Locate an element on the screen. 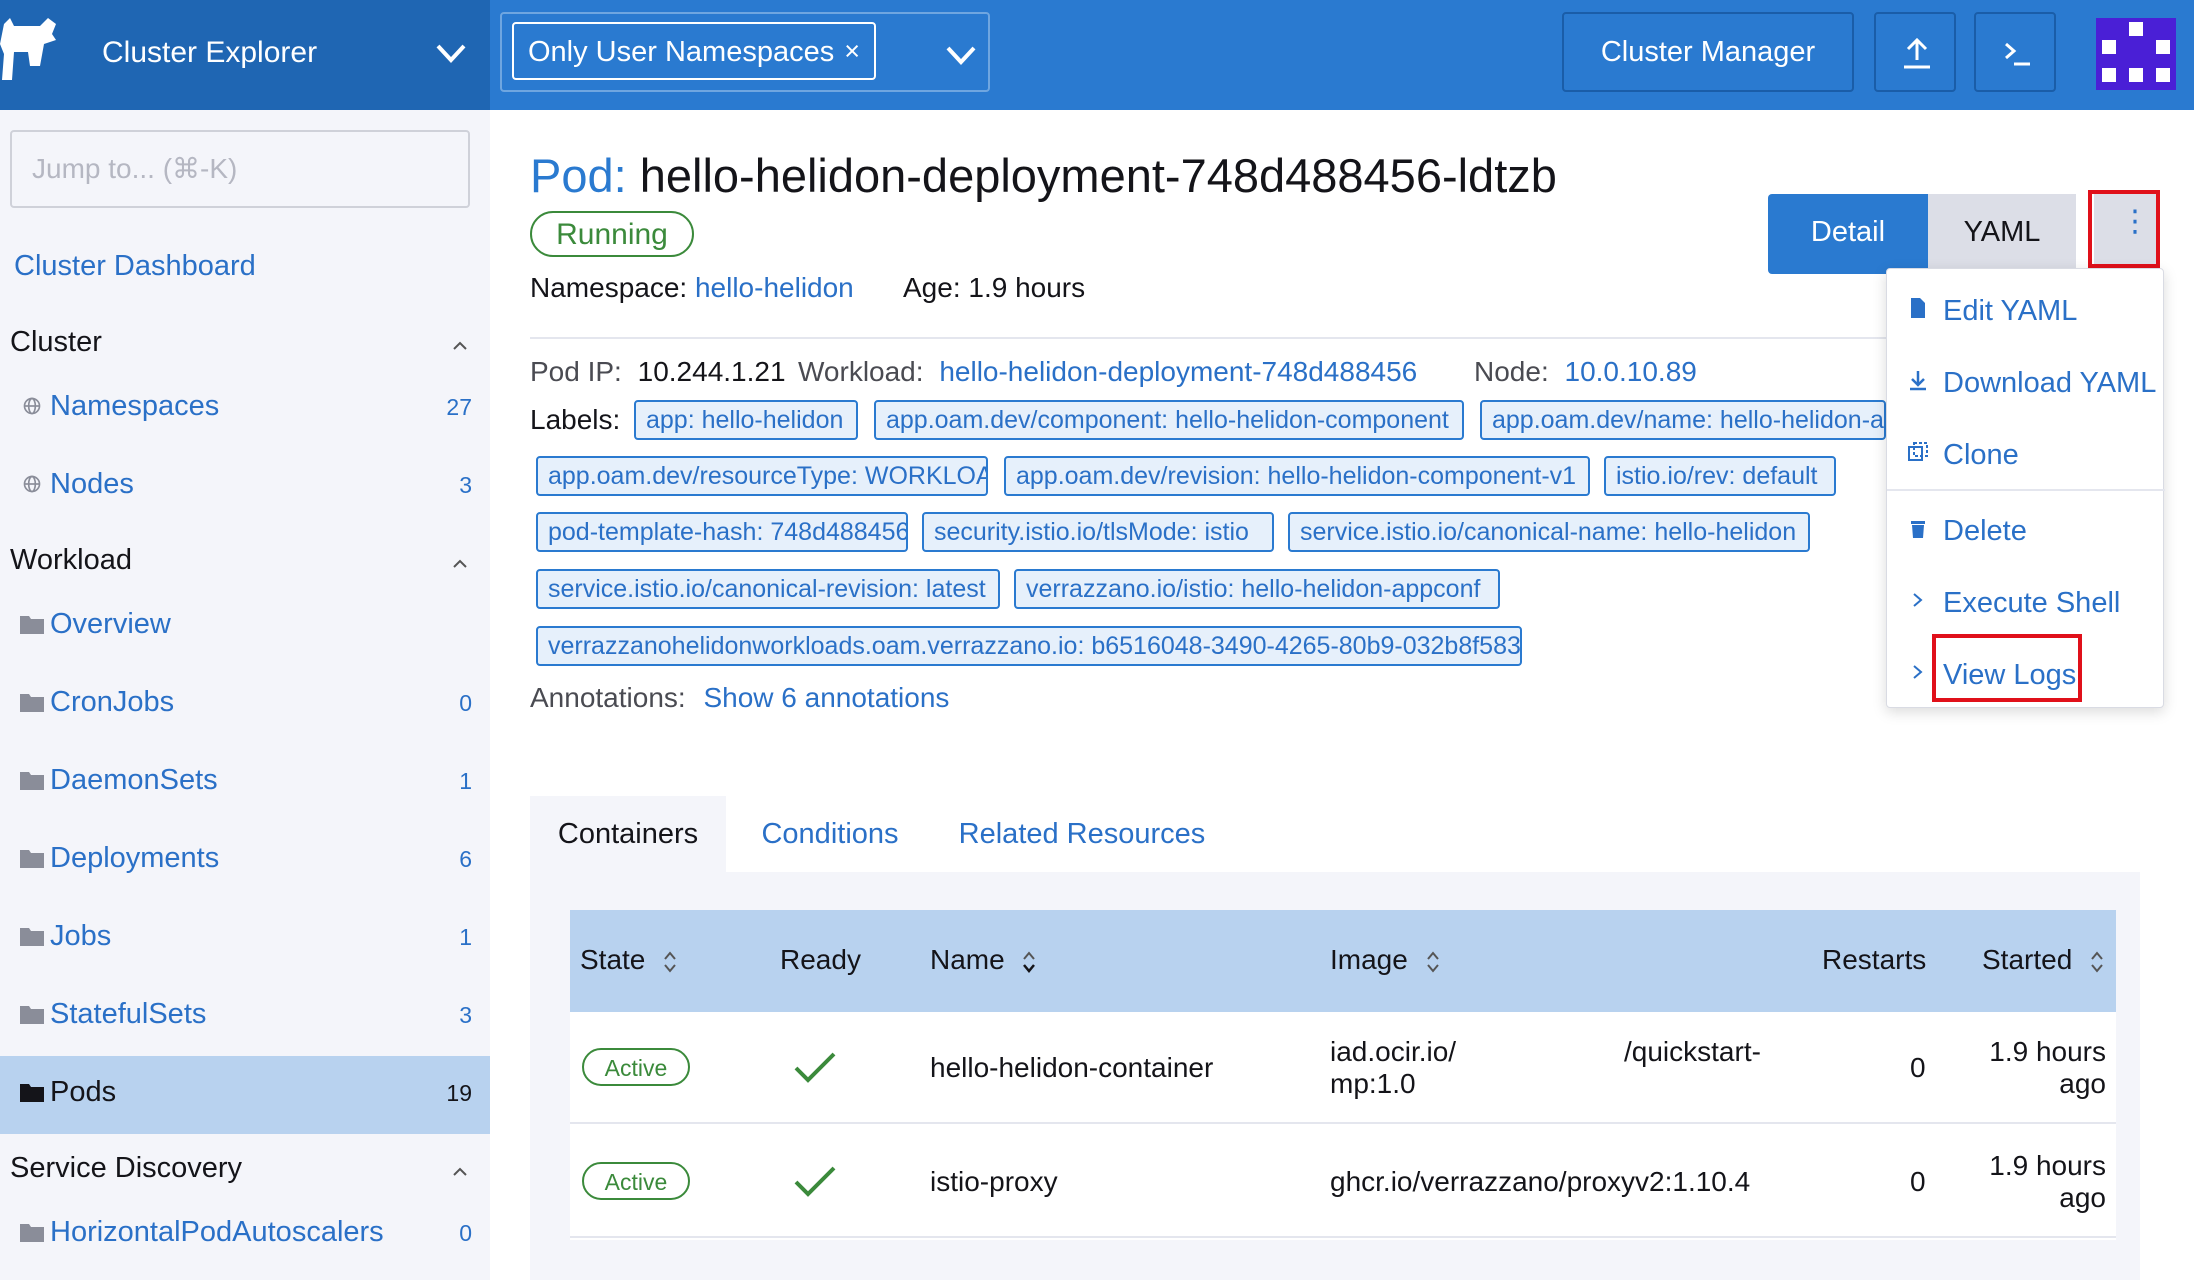  app-title: Cluster Explorer is located at coordinates (210, 52).